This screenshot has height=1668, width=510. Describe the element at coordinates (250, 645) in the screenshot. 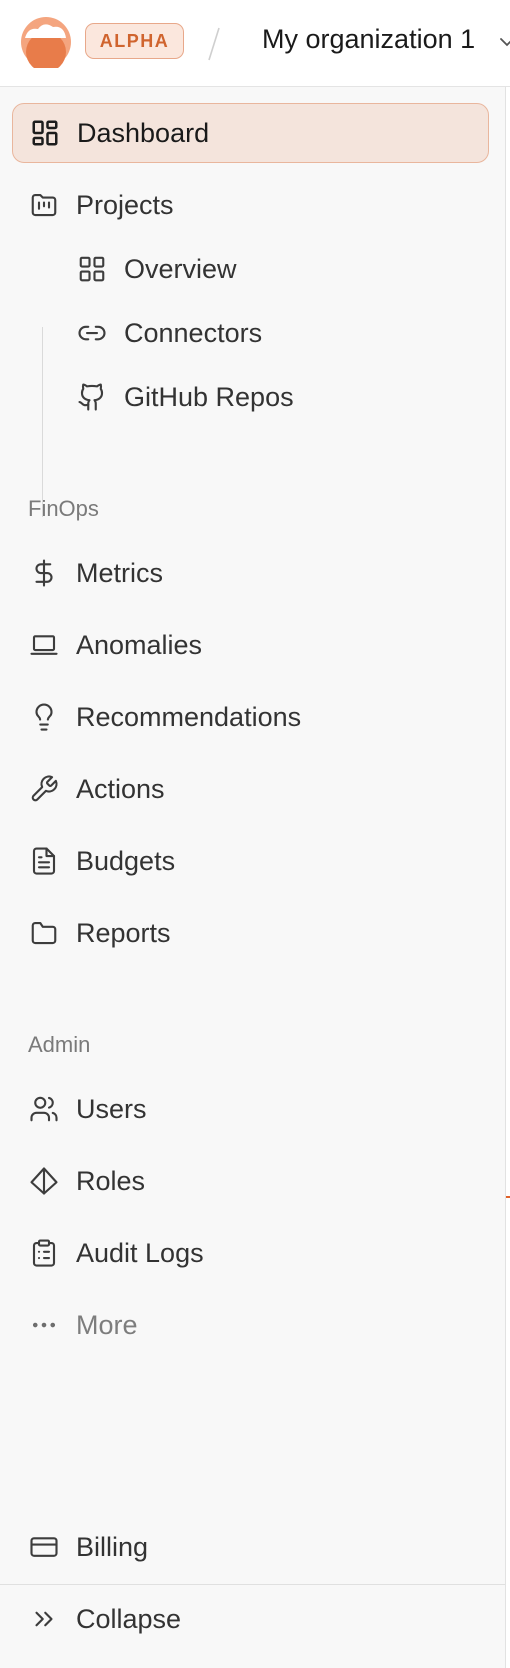

I see `nav-anomalies: Anomalies` at that location.